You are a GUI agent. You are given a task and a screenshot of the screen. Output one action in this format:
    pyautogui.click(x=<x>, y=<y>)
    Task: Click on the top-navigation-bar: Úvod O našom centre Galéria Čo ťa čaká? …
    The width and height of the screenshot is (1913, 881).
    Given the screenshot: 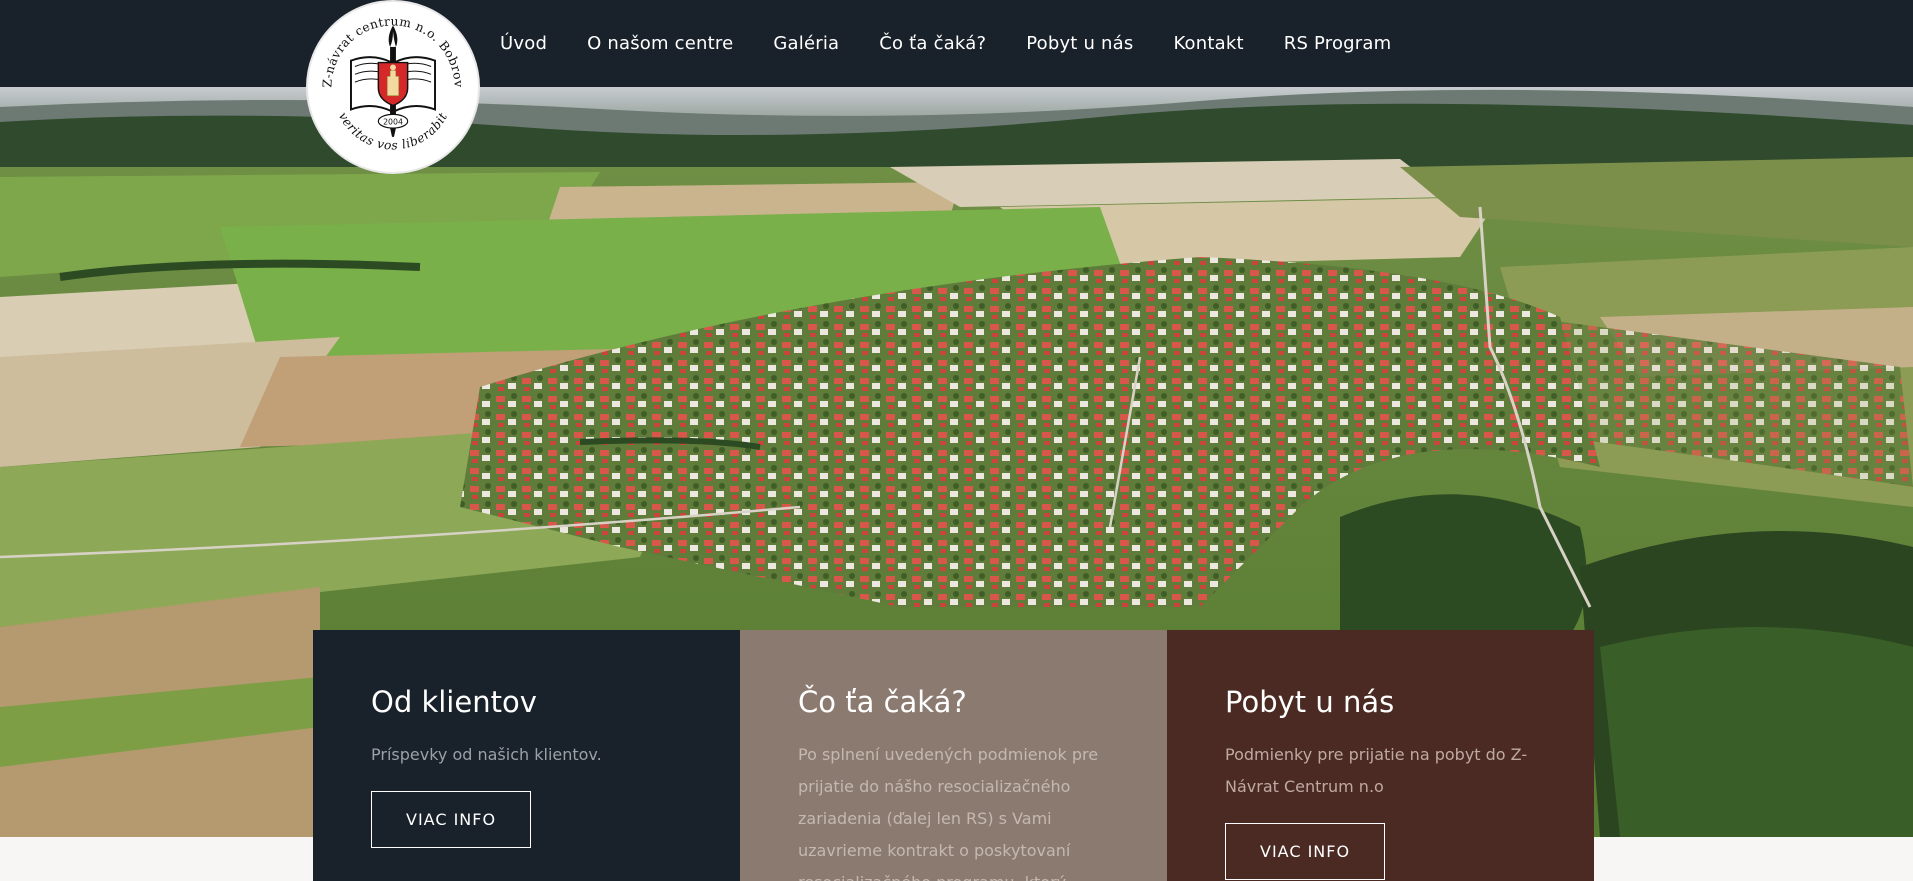 What is the action you would take?
    pyautogui.click(x=956, y=43)
    